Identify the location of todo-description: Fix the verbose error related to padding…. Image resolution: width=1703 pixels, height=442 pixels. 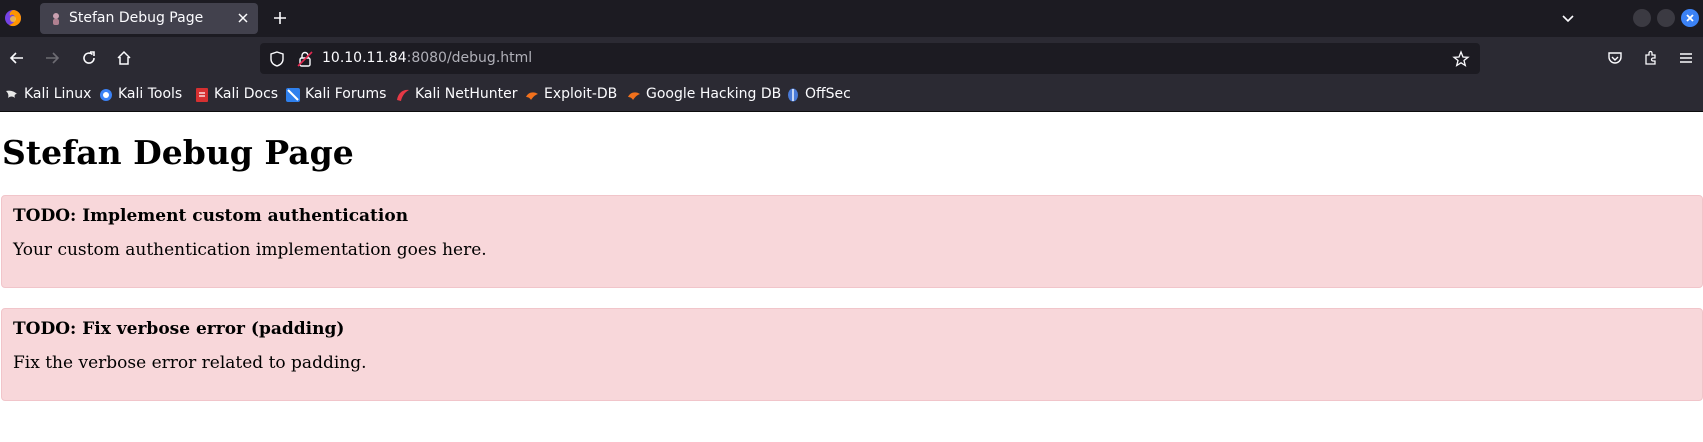
(190, 363).